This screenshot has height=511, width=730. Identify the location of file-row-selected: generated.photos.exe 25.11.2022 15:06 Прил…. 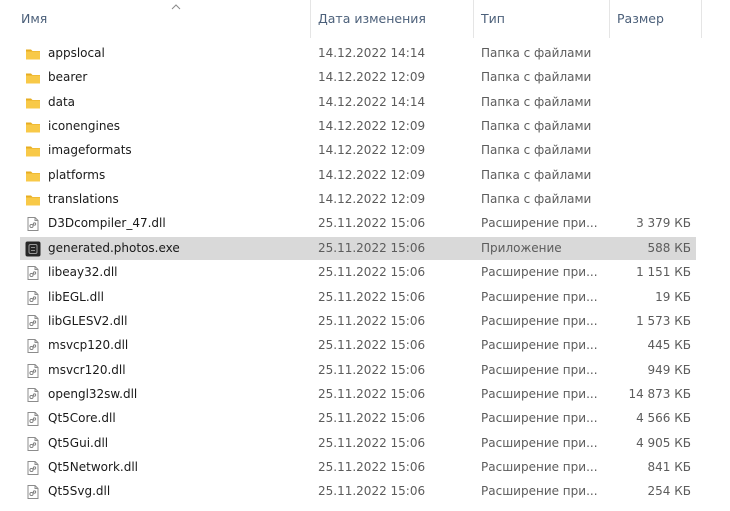
(358, 248).